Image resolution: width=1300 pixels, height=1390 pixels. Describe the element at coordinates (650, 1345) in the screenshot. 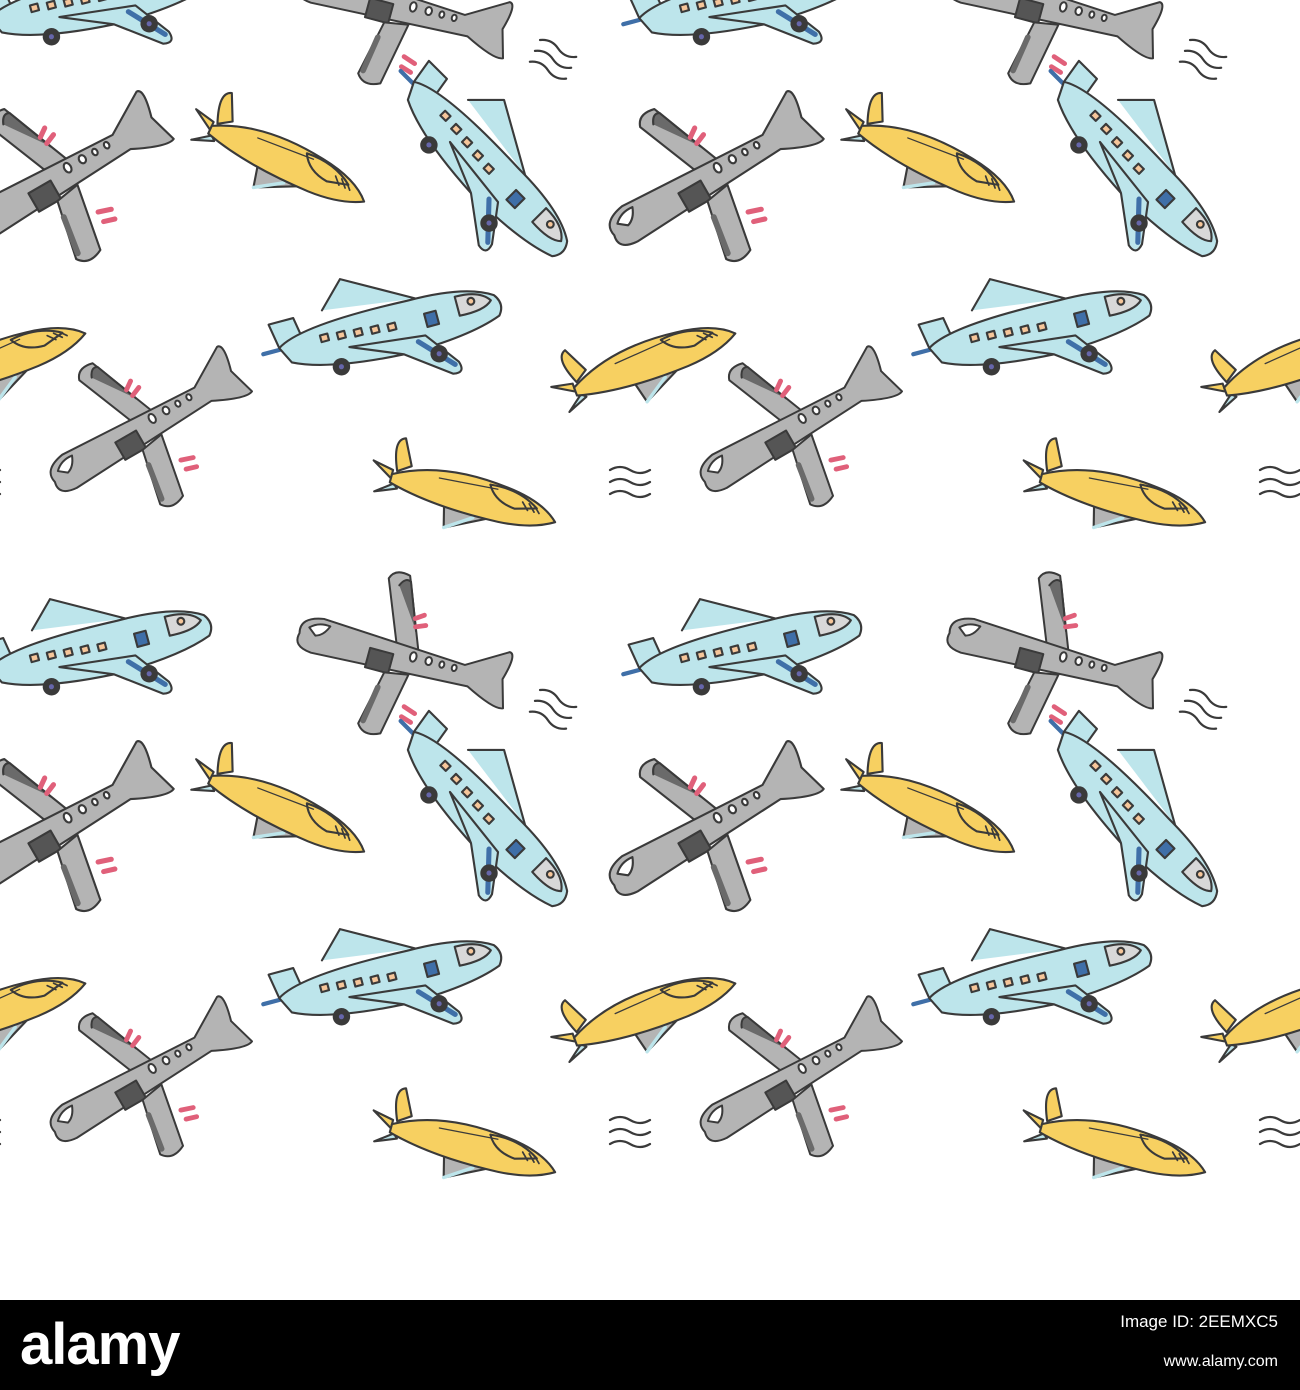

I see `watermark-footer: alamy Image ID: 2EEMXC5 www.alamy.com` at that location.